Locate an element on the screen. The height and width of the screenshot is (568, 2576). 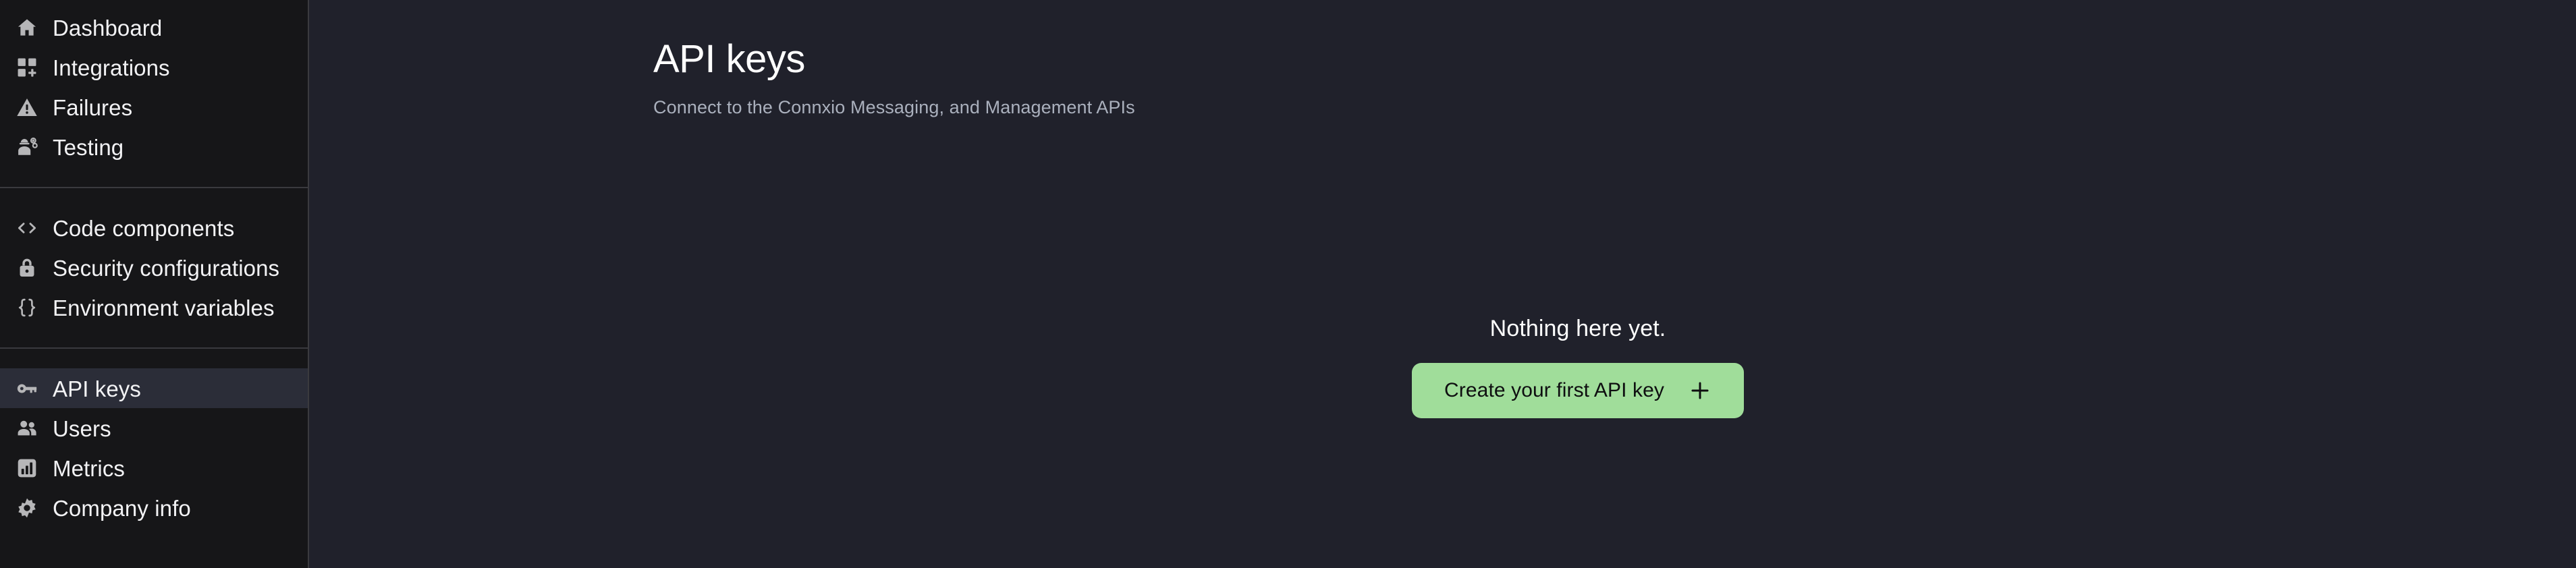
sidebar-item-code-components: Code components is located at coordinates (154, 228).